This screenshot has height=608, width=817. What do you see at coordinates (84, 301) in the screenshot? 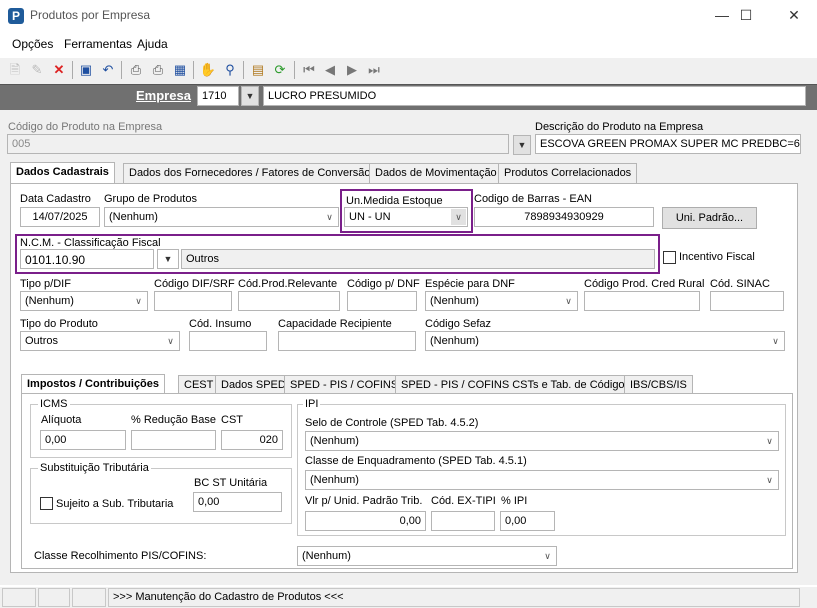
I see `tipo-dif-select: (Nenhum) ∨` at bounding box center [84, 301].